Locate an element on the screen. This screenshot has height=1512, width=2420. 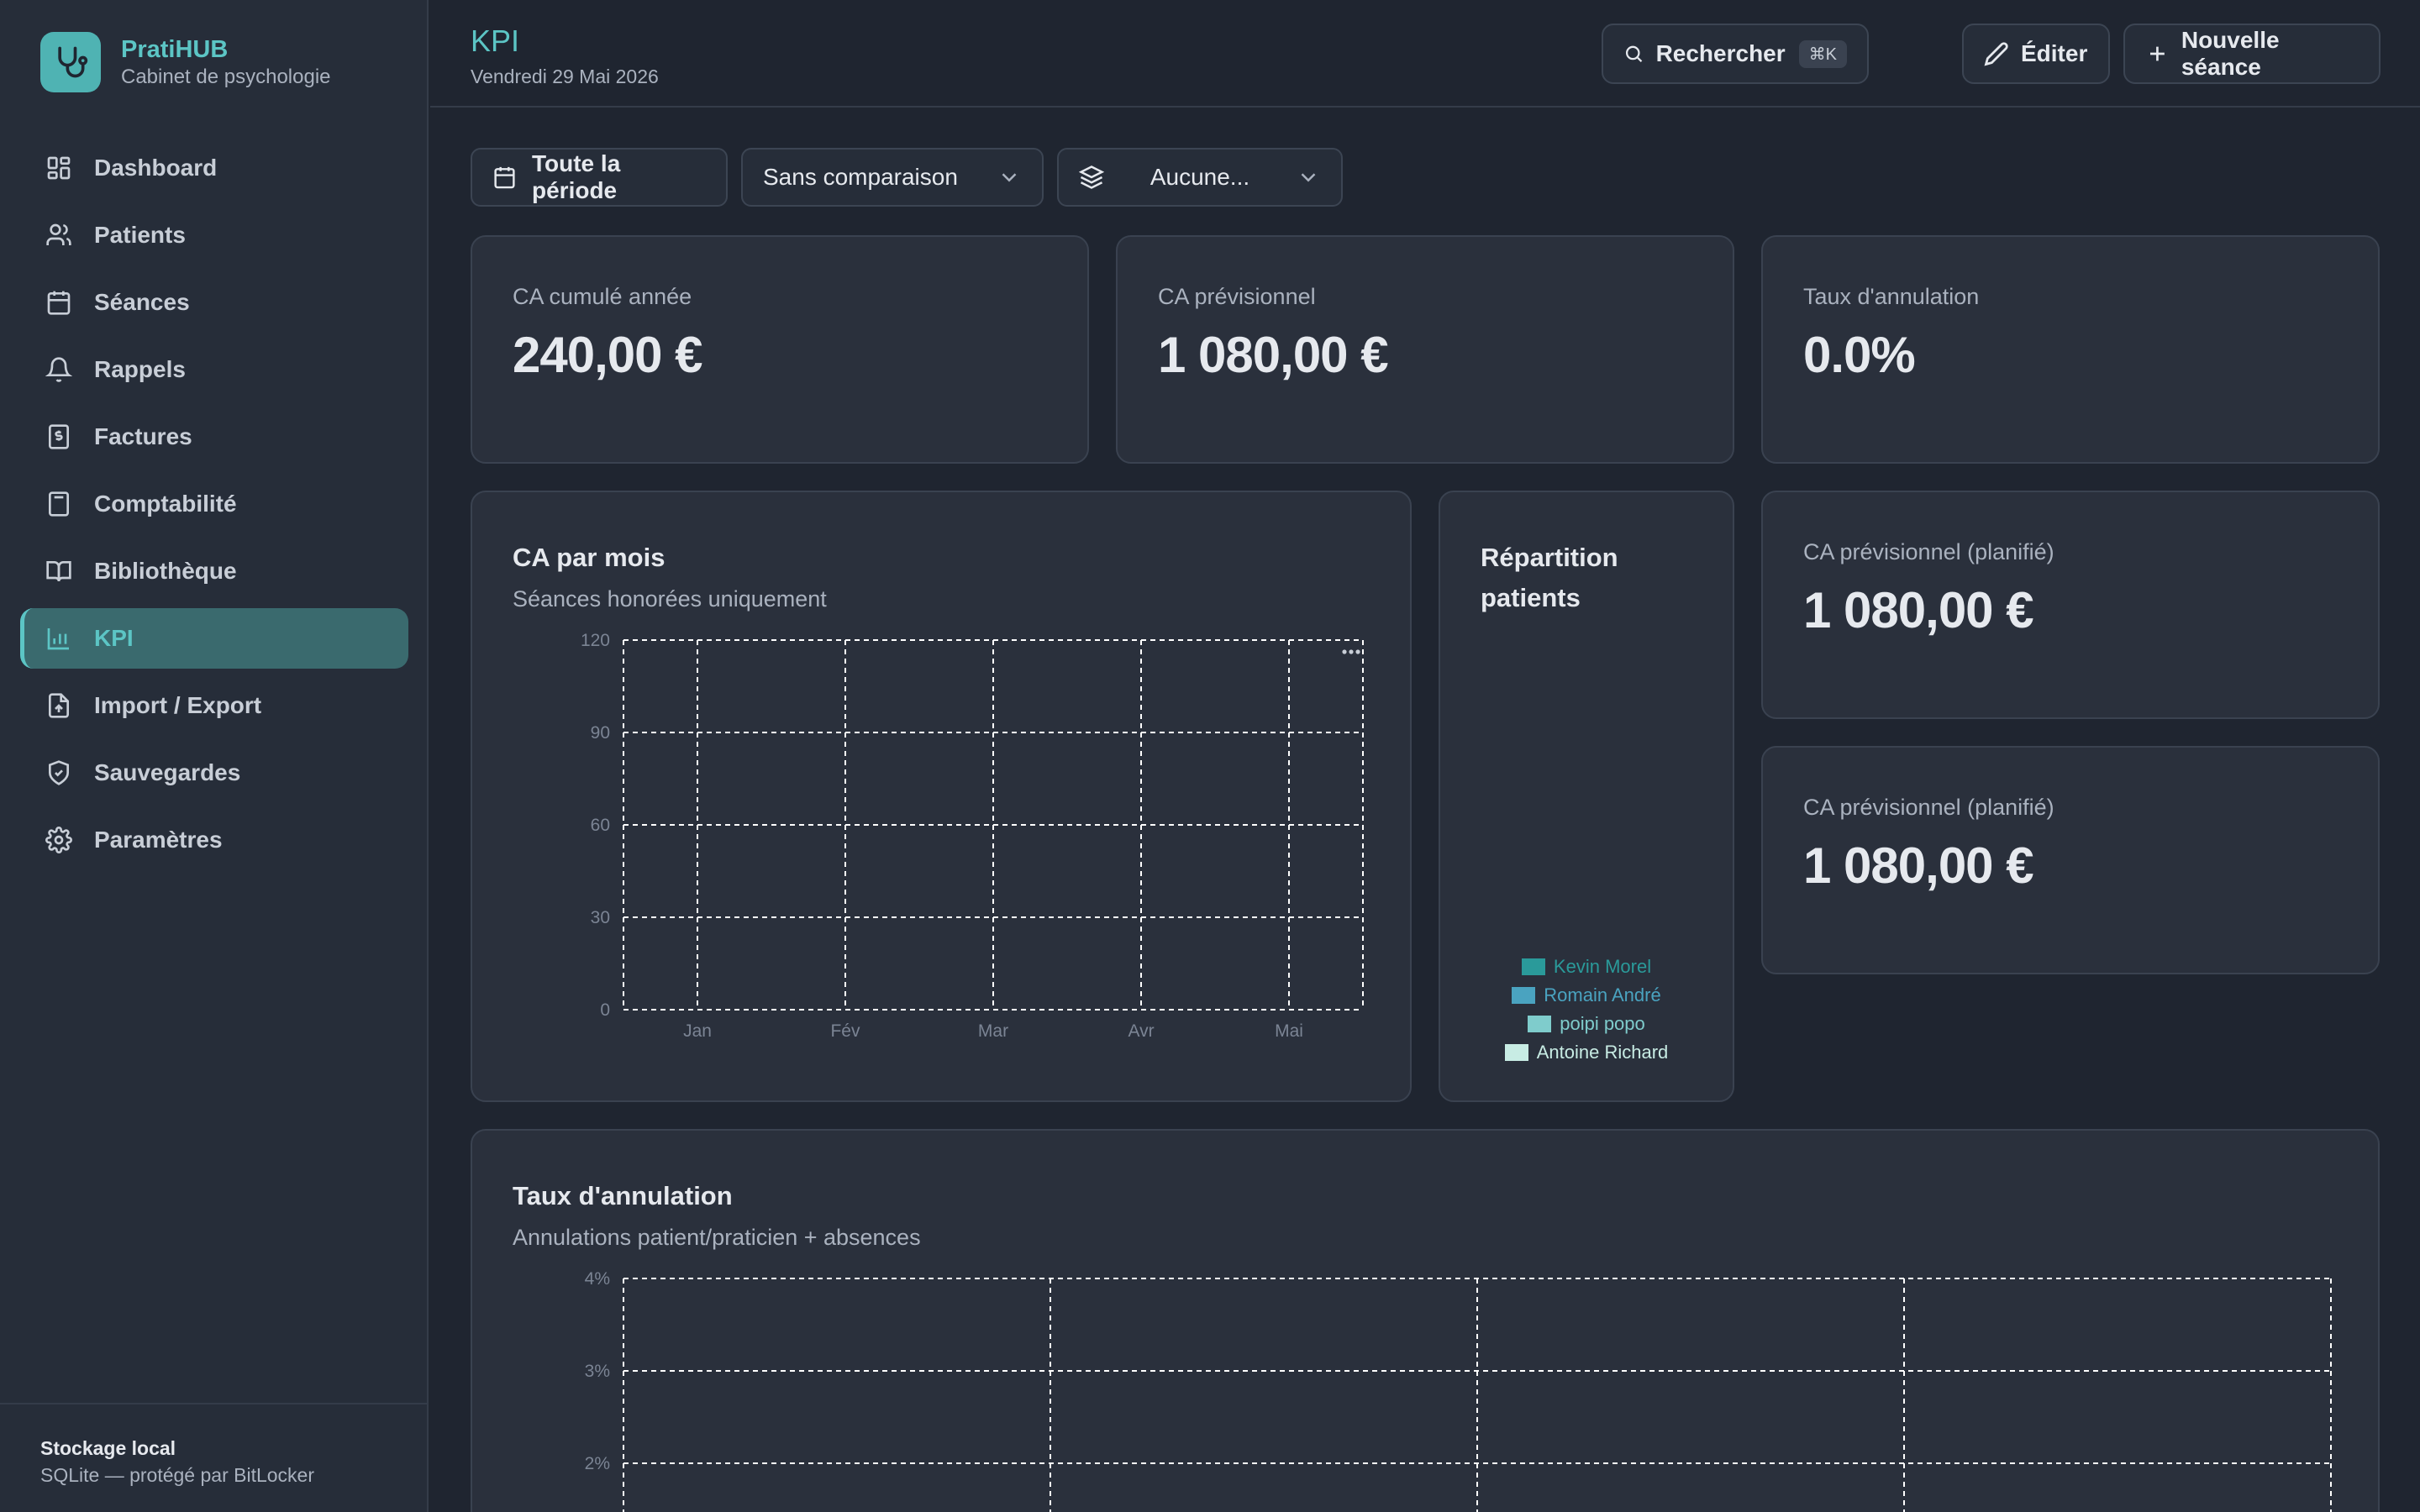
sidebar-item-label: Sauvegardes is located at coordinates (167, 772).